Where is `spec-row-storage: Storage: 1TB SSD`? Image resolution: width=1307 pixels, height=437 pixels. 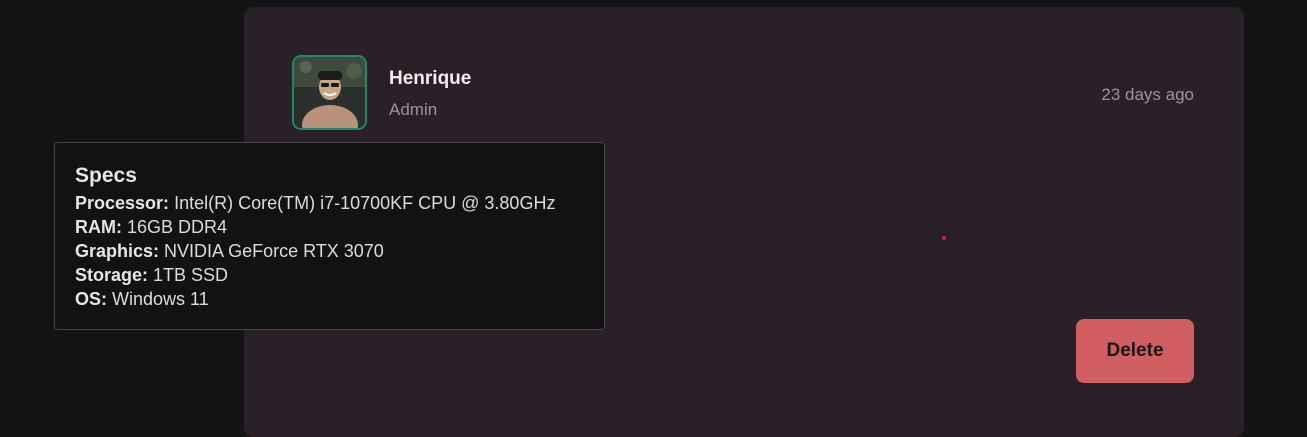
spec-row-storage: Storage: 1TB SSD is located at coordinates (329, 275).